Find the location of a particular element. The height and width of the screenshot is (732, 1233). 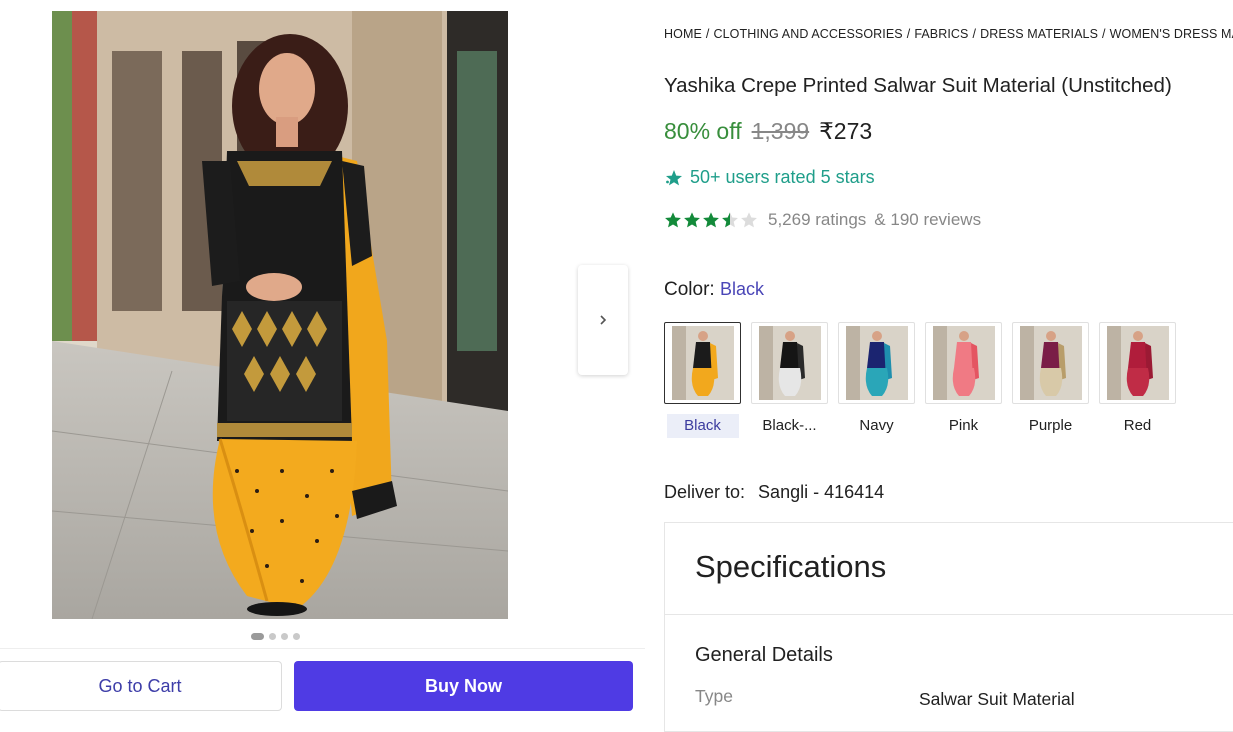

discount-percent: 80% off is located at coordinates (703, 131).